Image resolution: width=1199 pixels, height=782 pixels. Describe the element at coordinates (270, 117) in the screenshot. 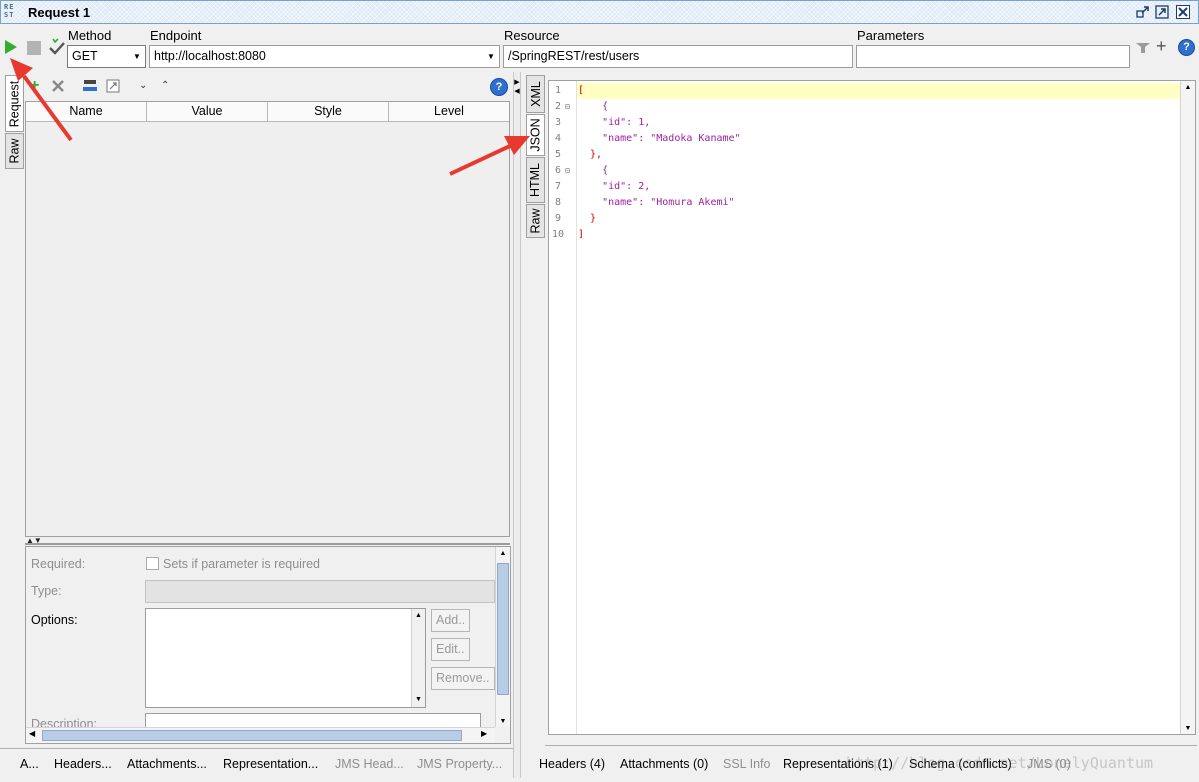

I see `annotation-arrows` at that location.